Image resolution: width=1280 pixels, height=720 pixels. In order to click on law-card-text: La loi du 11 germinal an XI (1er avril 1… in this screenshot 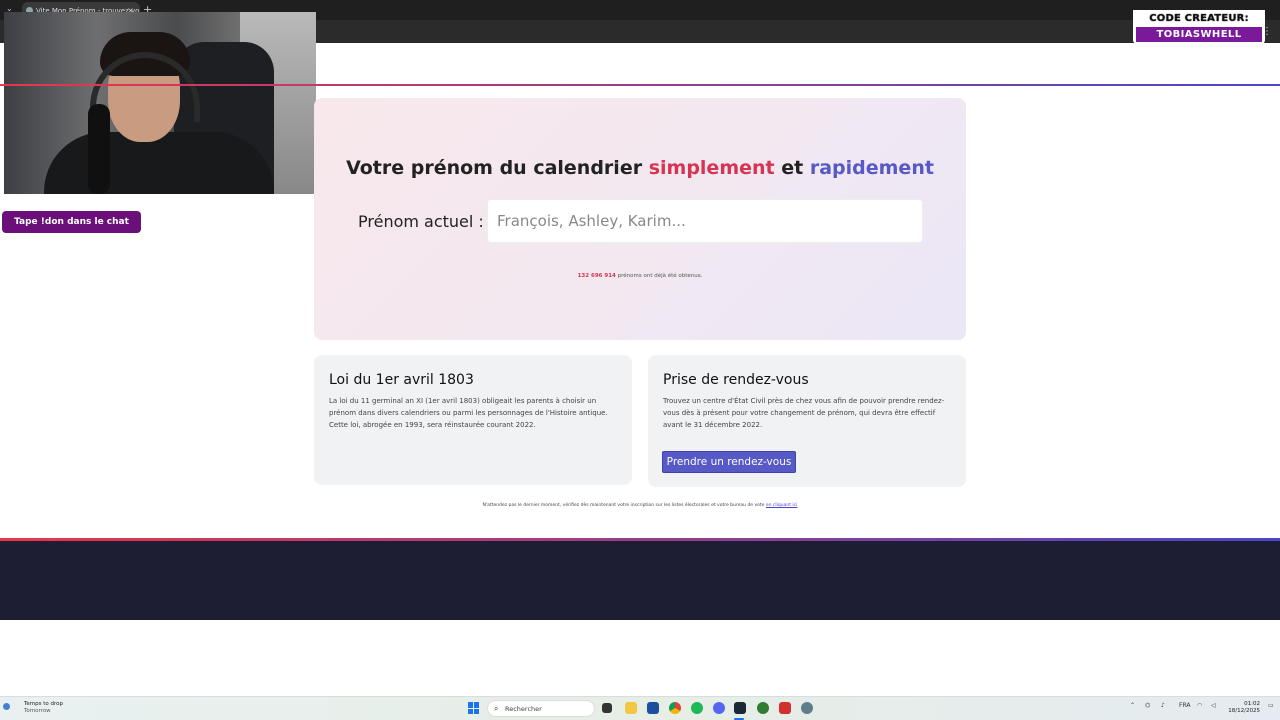, I will do `click(468, 413)`.